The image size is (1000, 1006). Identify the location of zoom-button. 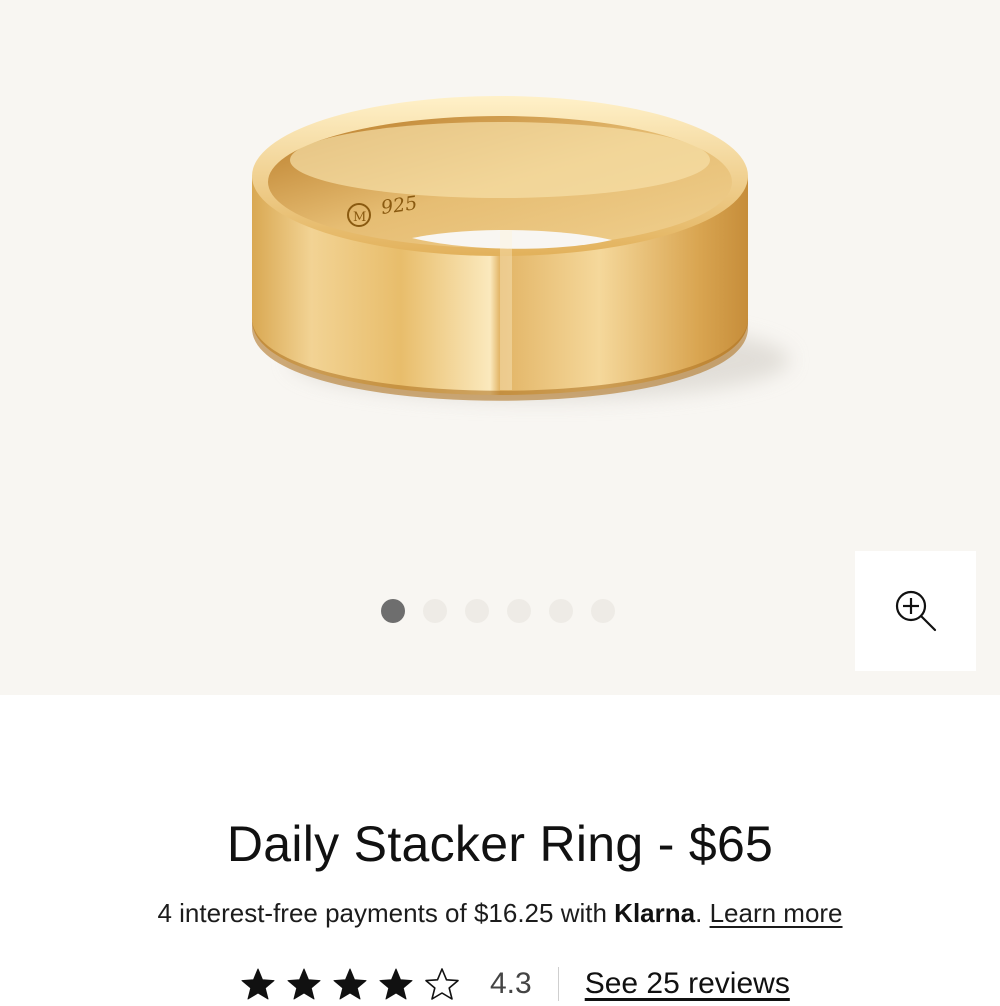
(915, 611).